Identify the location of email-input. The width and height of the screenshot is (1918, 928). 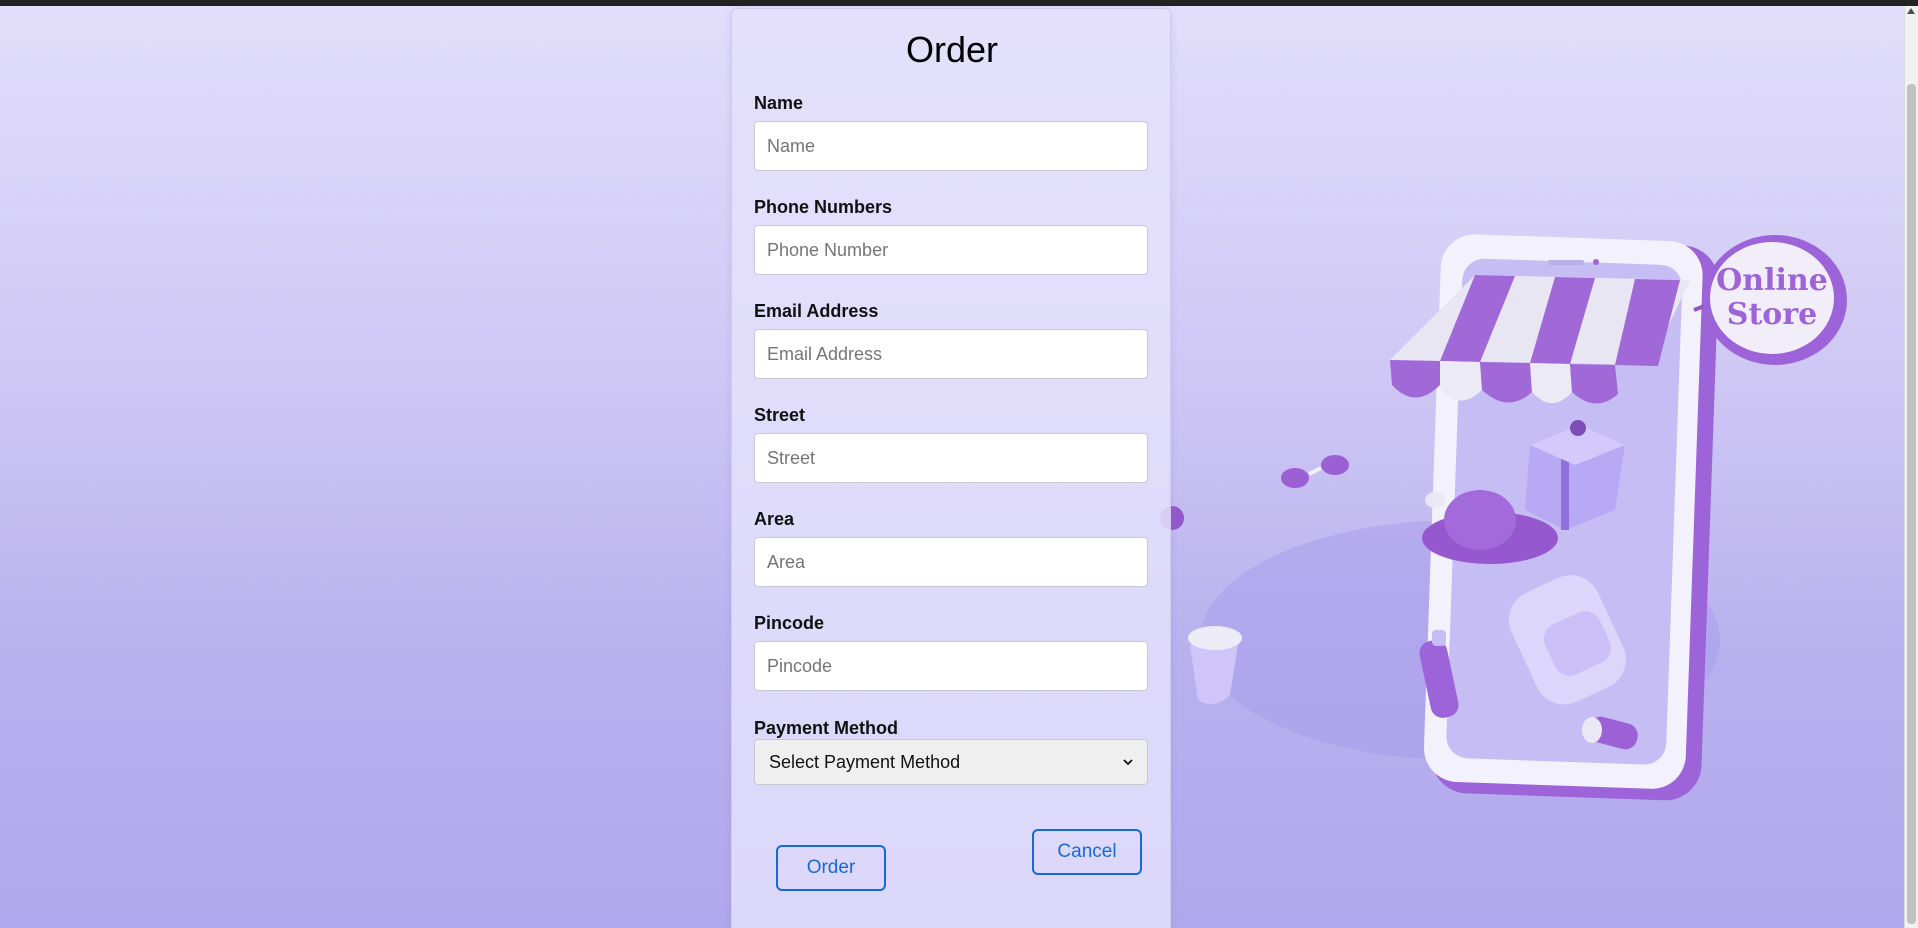
(951, 354).